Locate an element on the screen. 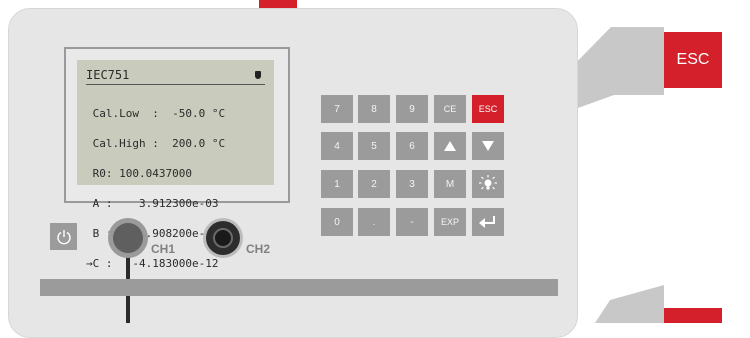  power-button is located at coordinates (63, 236).